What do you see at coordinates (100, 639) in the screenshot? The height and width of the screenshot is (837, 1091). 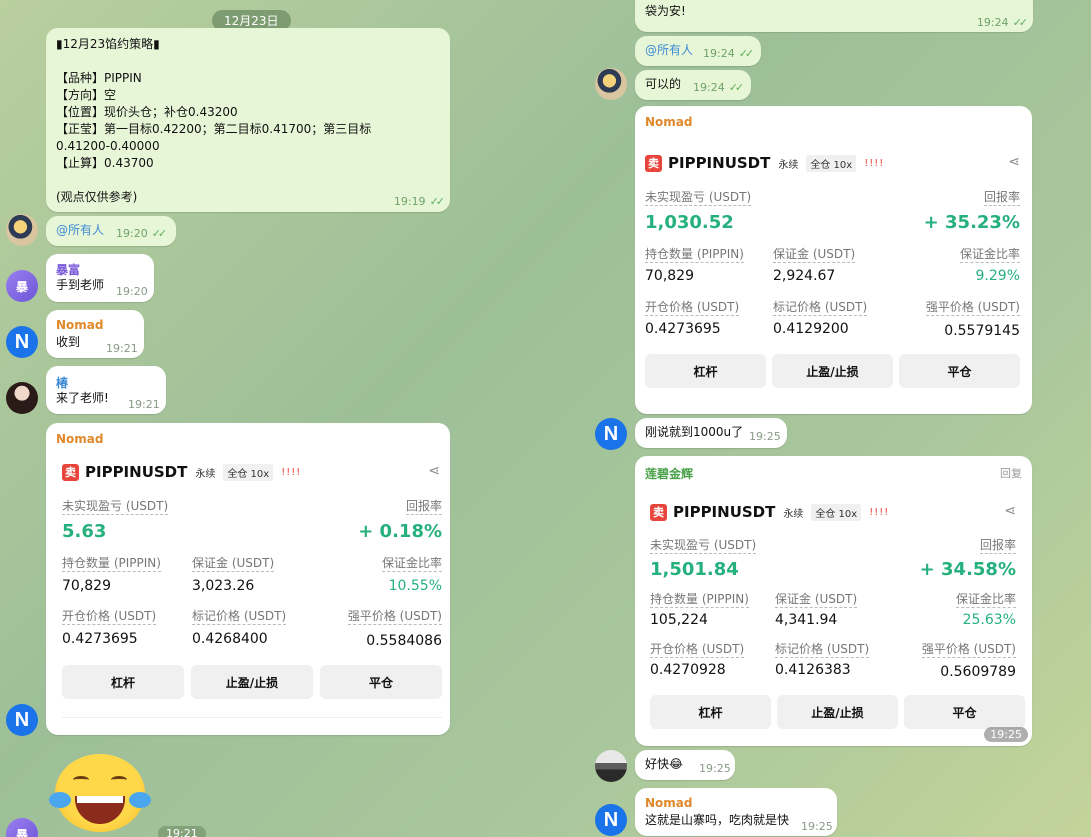 I see `value-open-price: 0.4273695` at bounding box center [100, 639].